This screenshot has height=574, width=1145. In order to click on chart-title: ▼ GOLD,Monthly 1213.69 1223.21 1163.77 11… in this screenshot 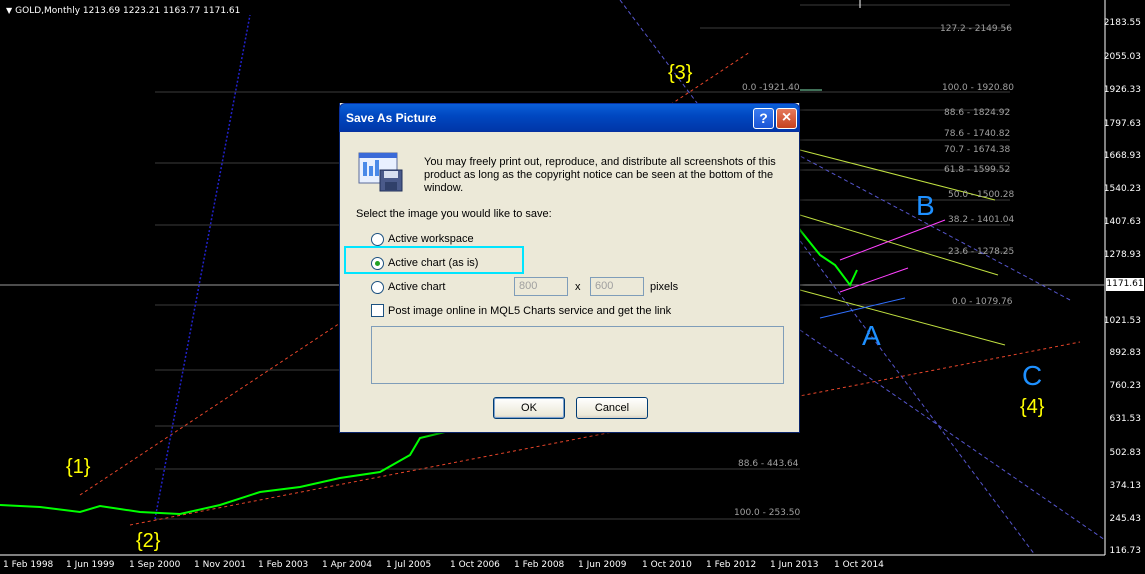, I will do `click(123, 11)`.